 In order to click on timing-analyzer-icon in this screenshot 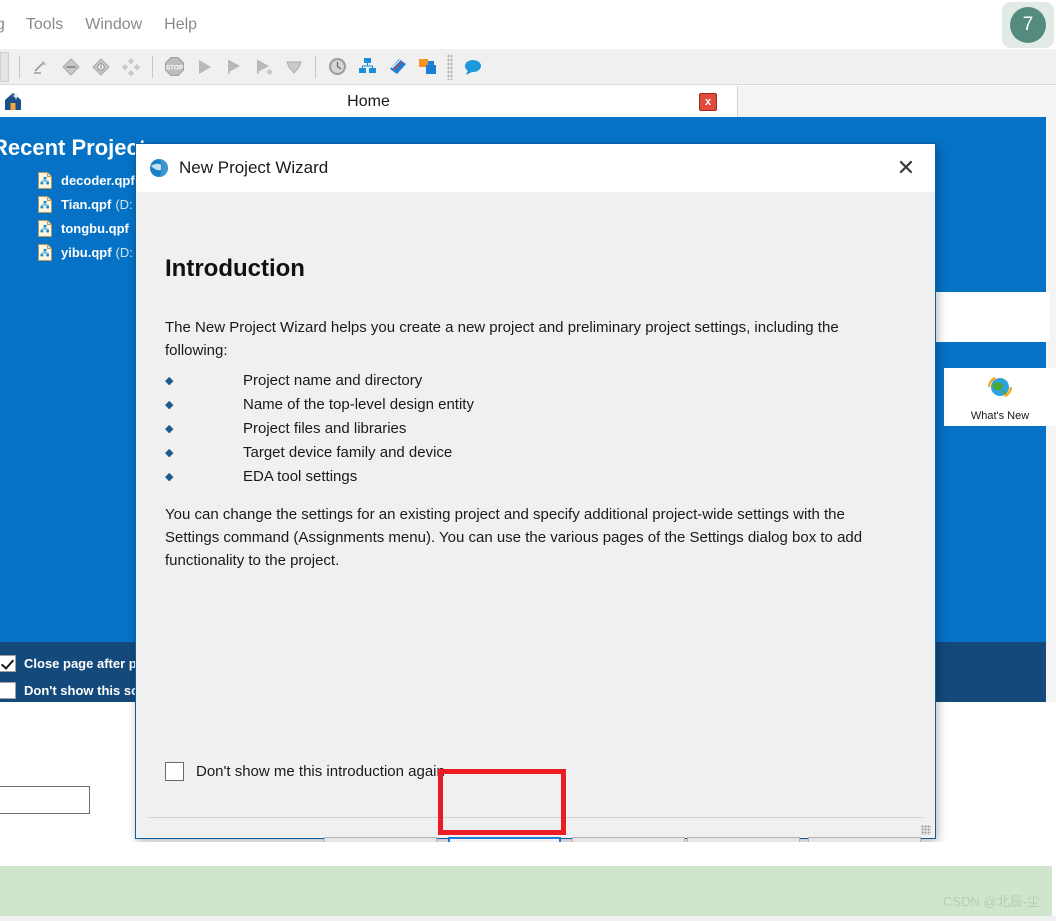, I will do `click(337, 67)`.